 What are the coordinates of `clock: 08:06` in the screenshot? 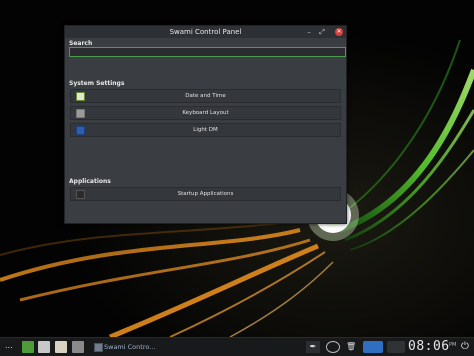 It's located at (429, 347).